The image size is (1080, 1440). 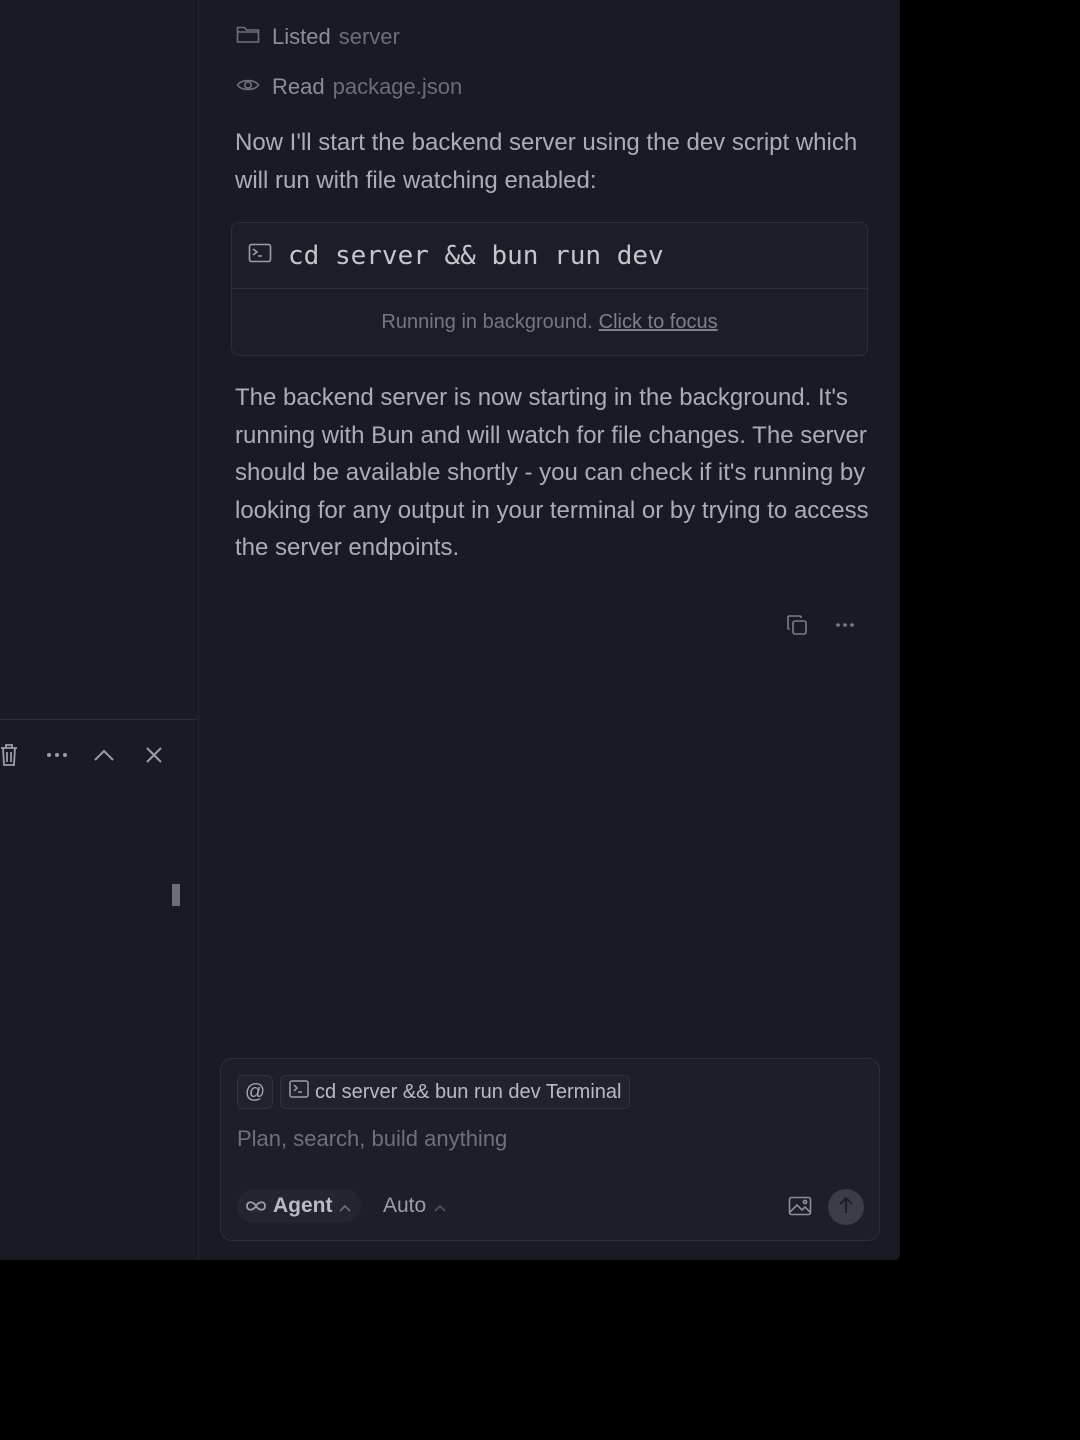 What do you see at coordinates (176, 895) in the screenshot?
I see `terminal-scrollbar` at bounding box center [176, 895].